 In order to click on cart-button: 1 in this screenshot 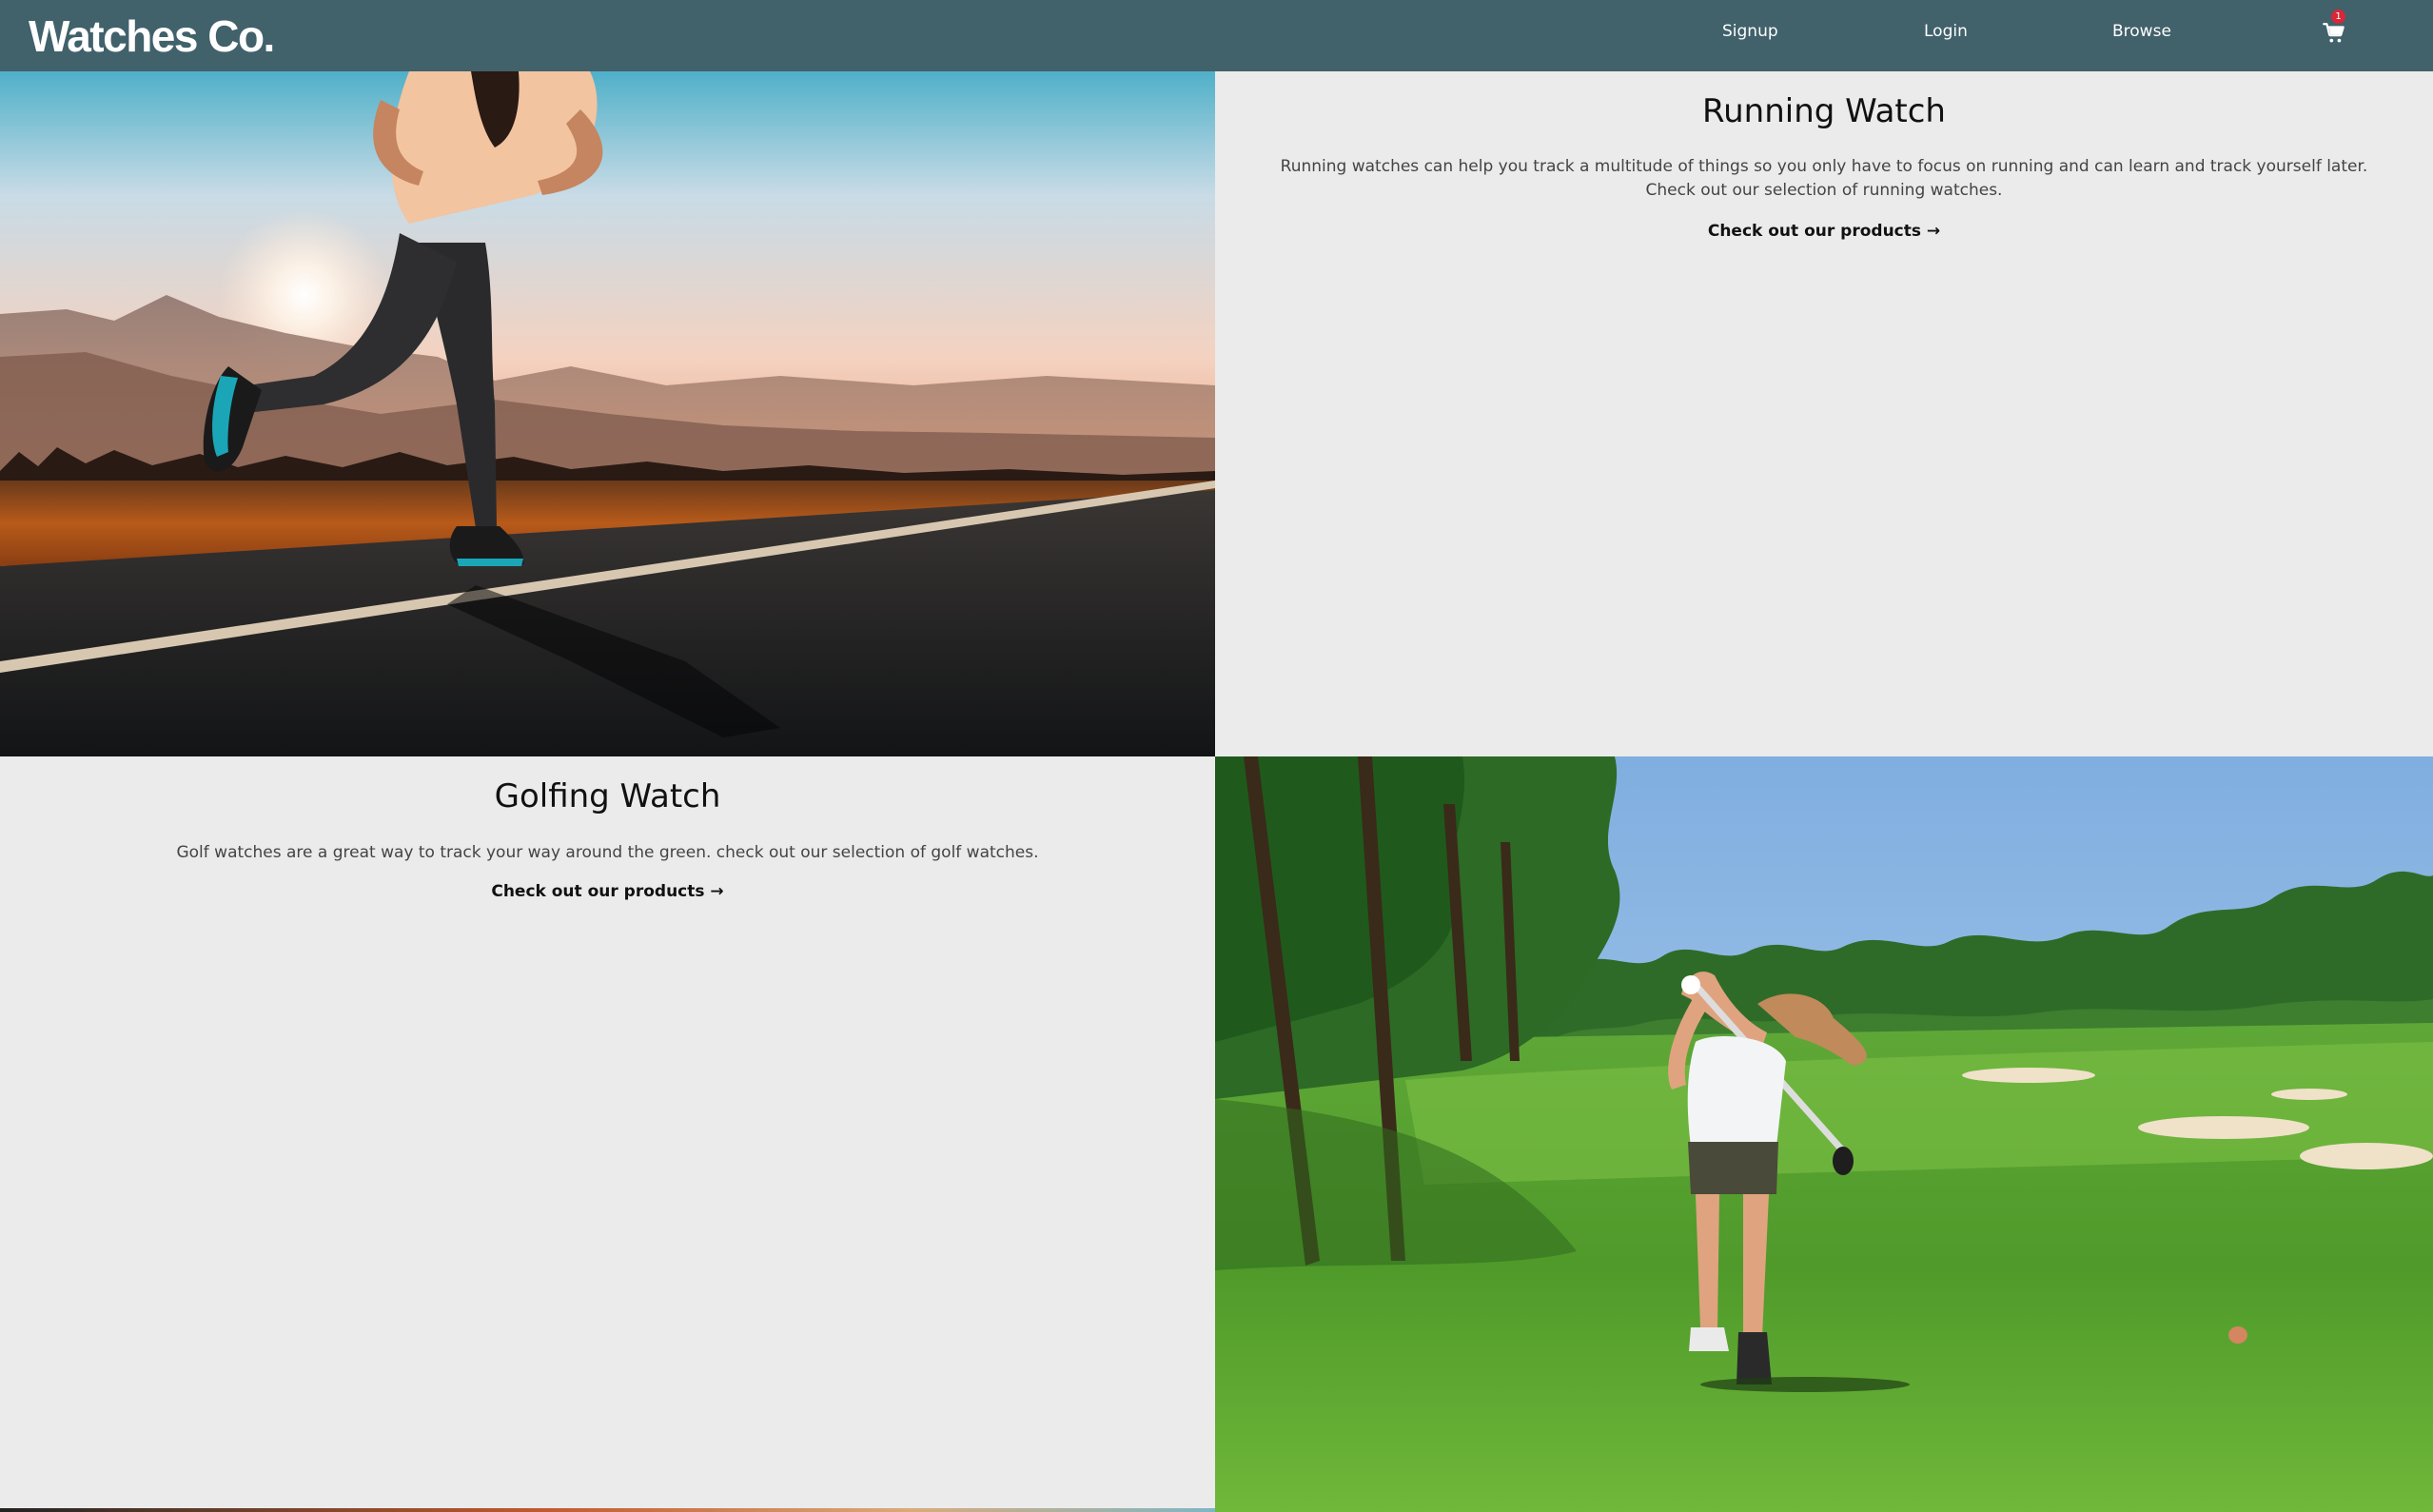, I will do `click(2334, 27)`.